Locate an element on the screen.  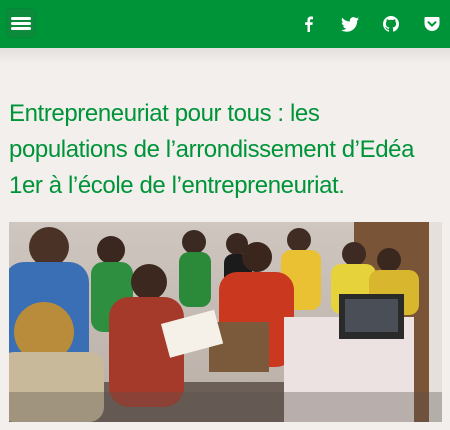
github-icon is located at coordinates (391, 24).